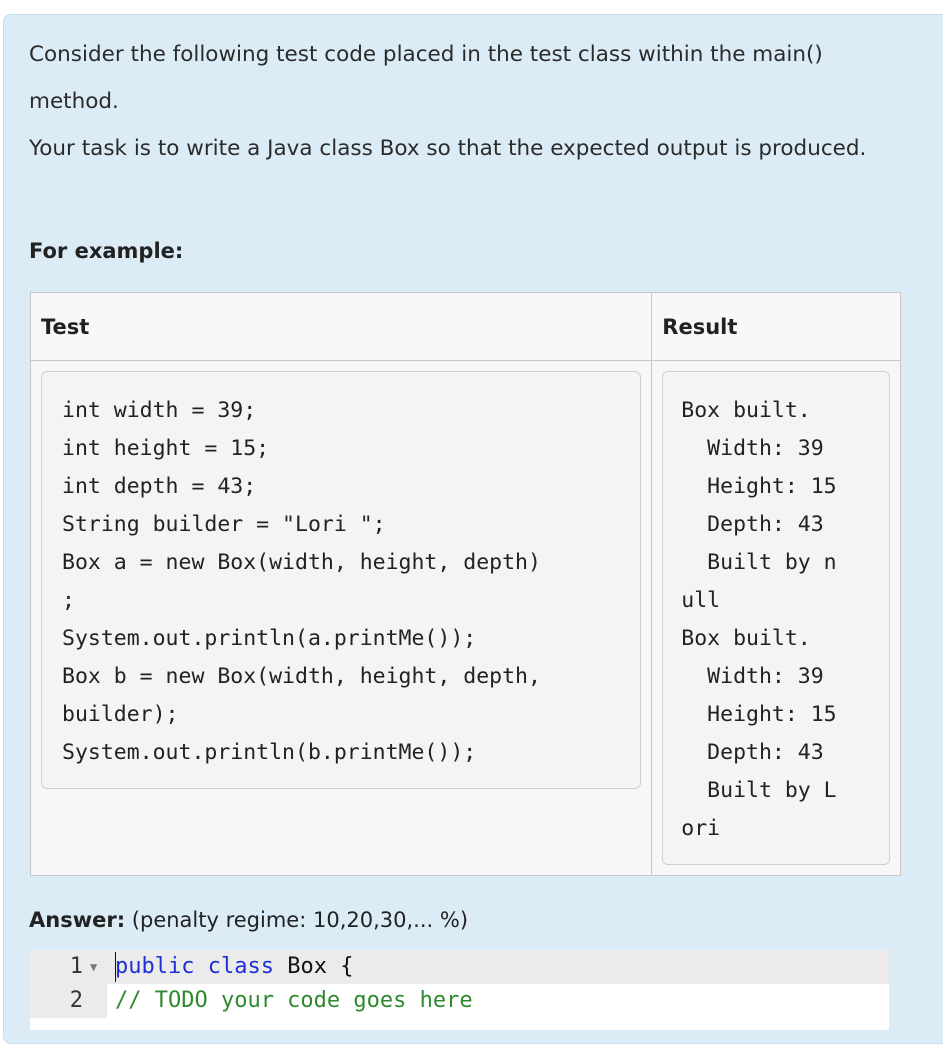 Image resolution: width=943 pixels, height=1044 pixels. Describe the element at coordinates (77, 920) in the screenshot. I see `answer-label: Answer:` at that location.